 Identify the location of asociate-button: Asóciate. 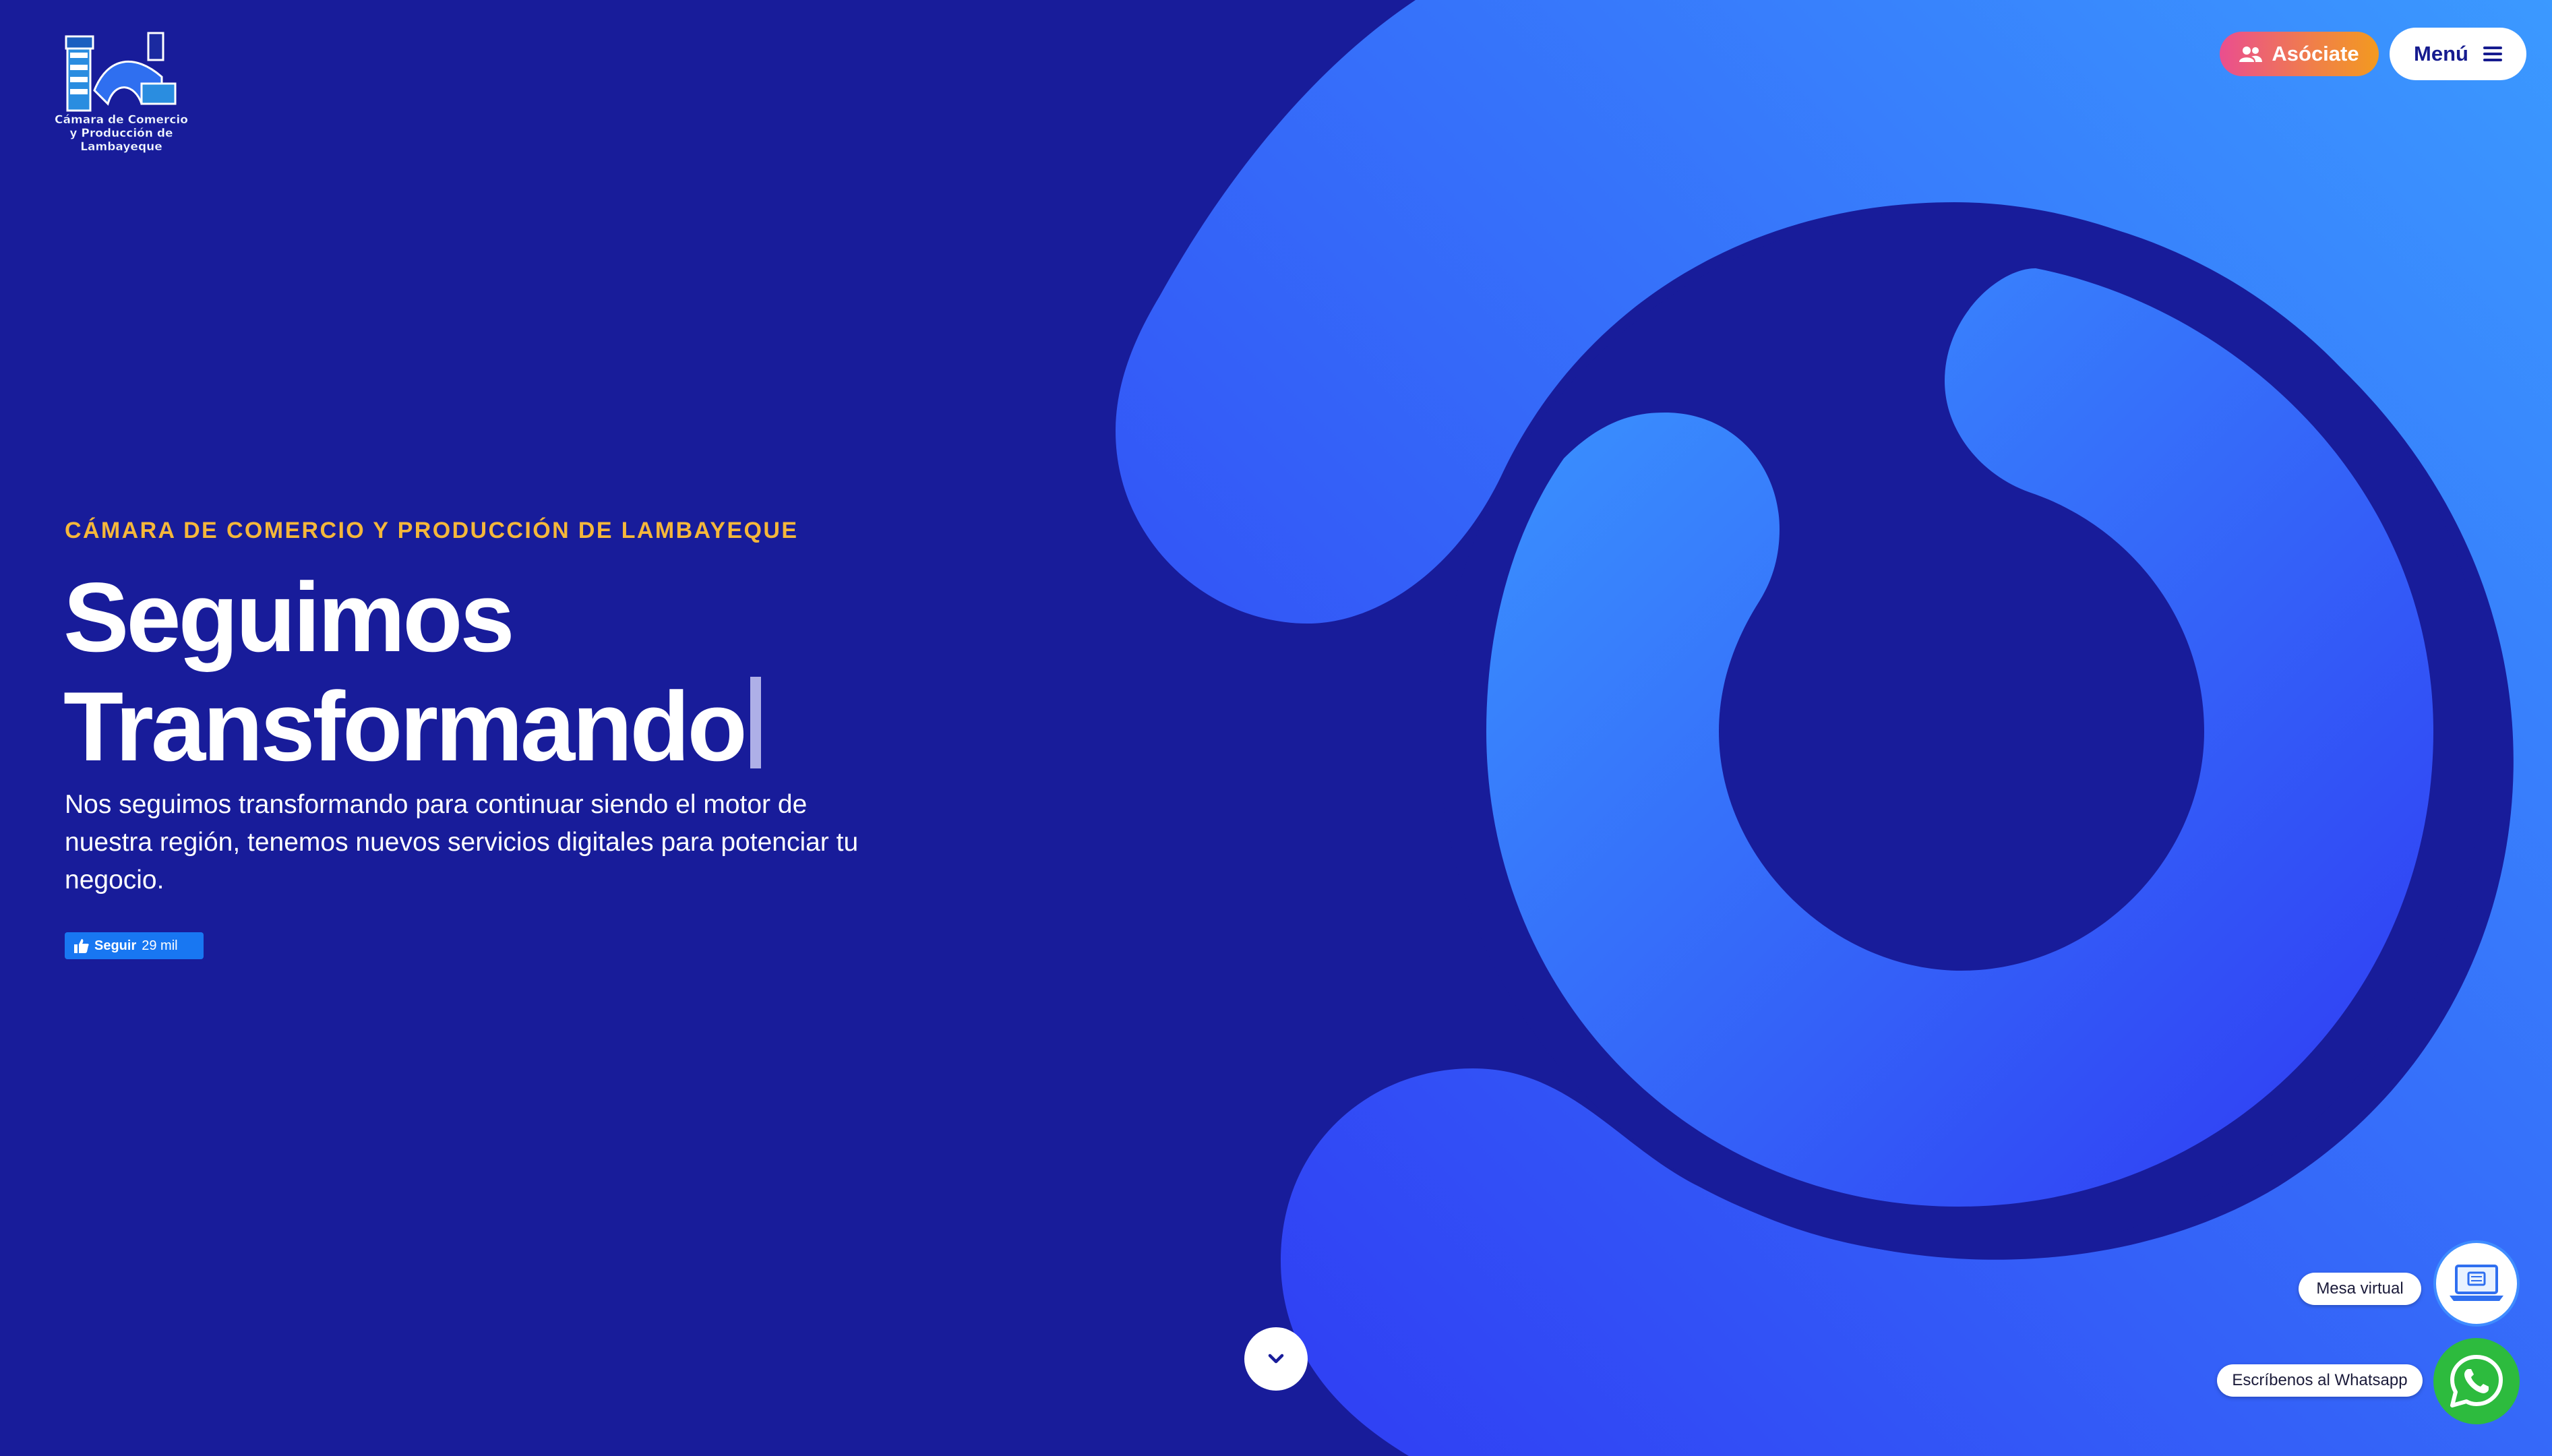
(2299, 54).